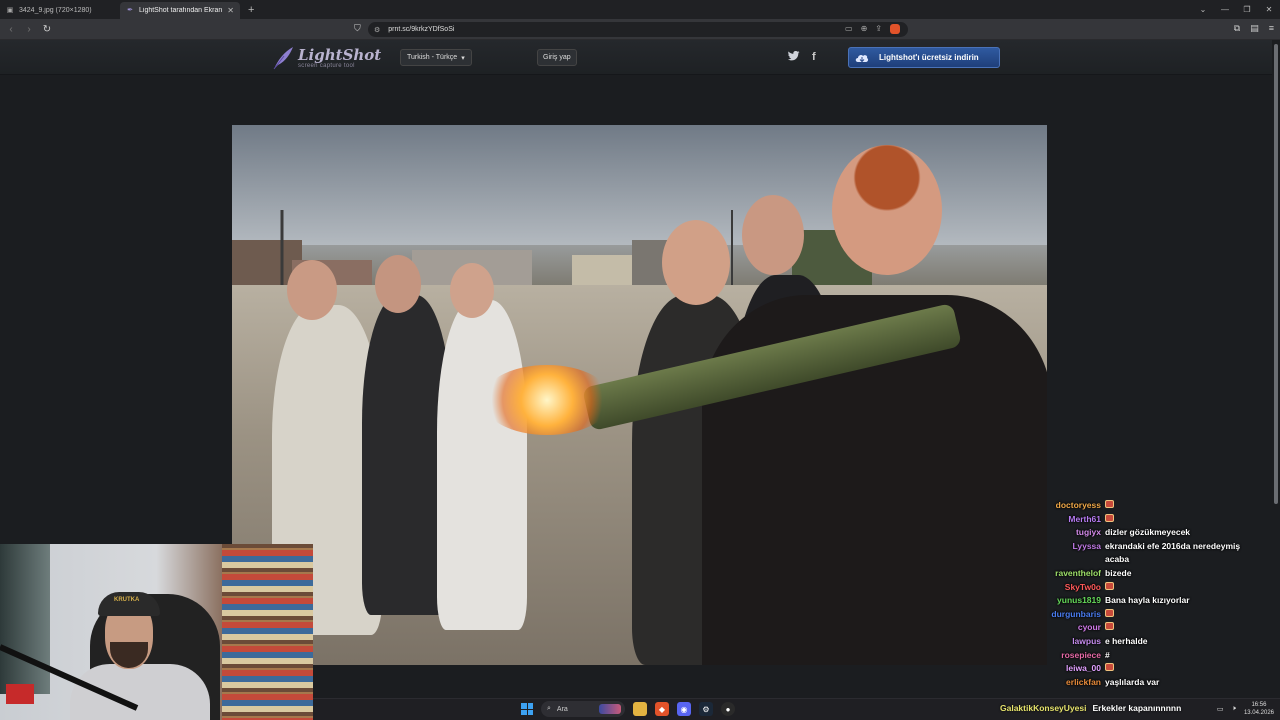 The width and height of the screenshot is (1280, 720). What do you see at coordinates (1203, 9) in the screenshot?
I see `chevron-down-icon: ⌄` at bounding box center [1203, 9].